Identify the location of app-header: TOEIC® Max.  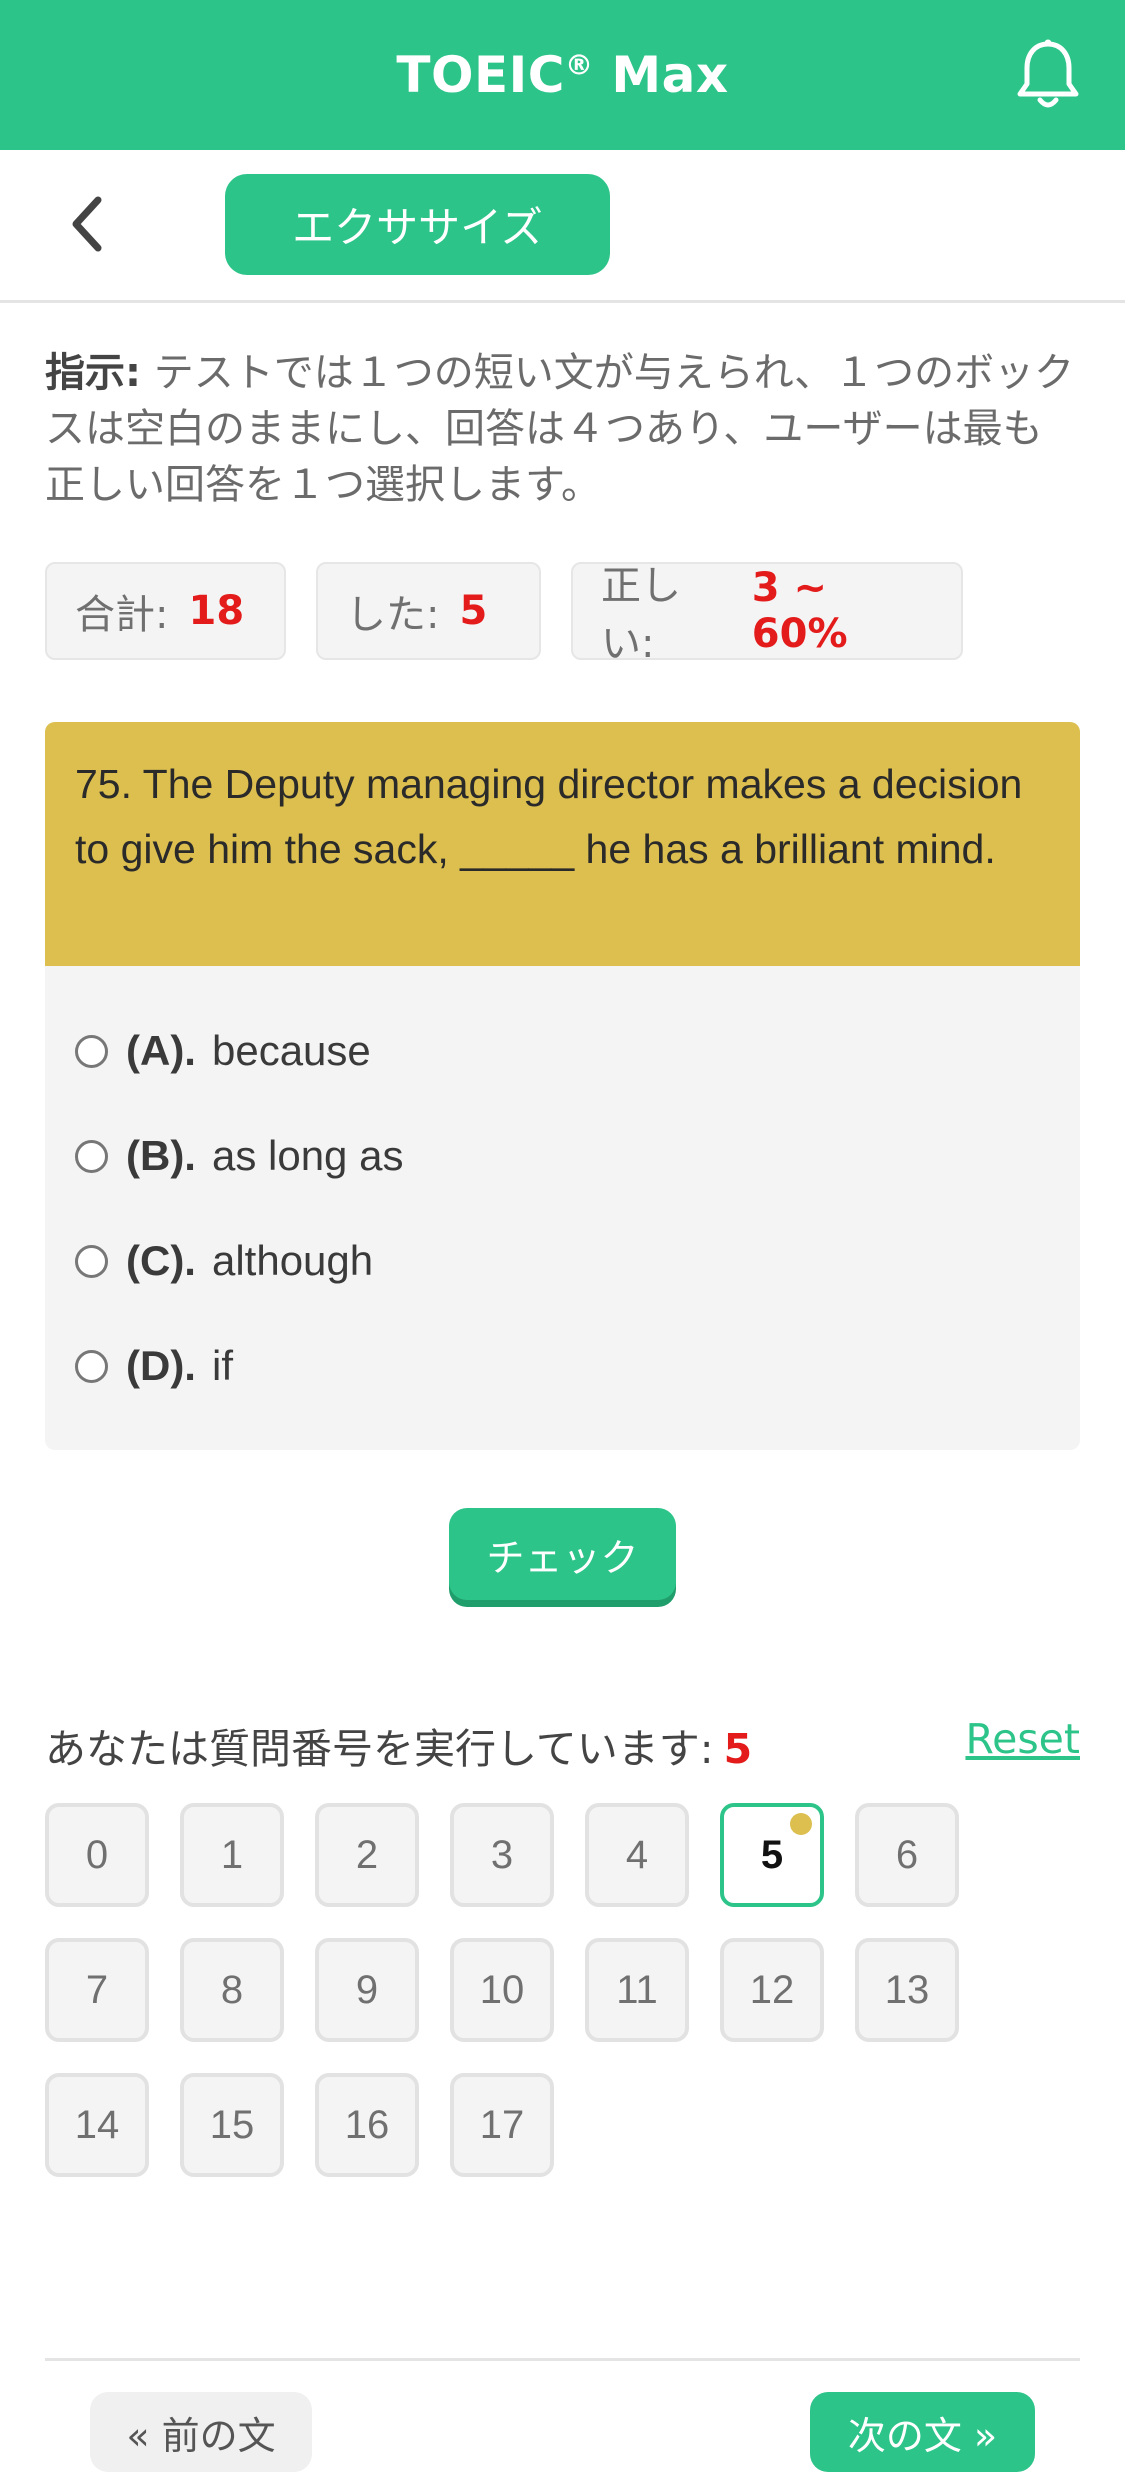
(562, 75).